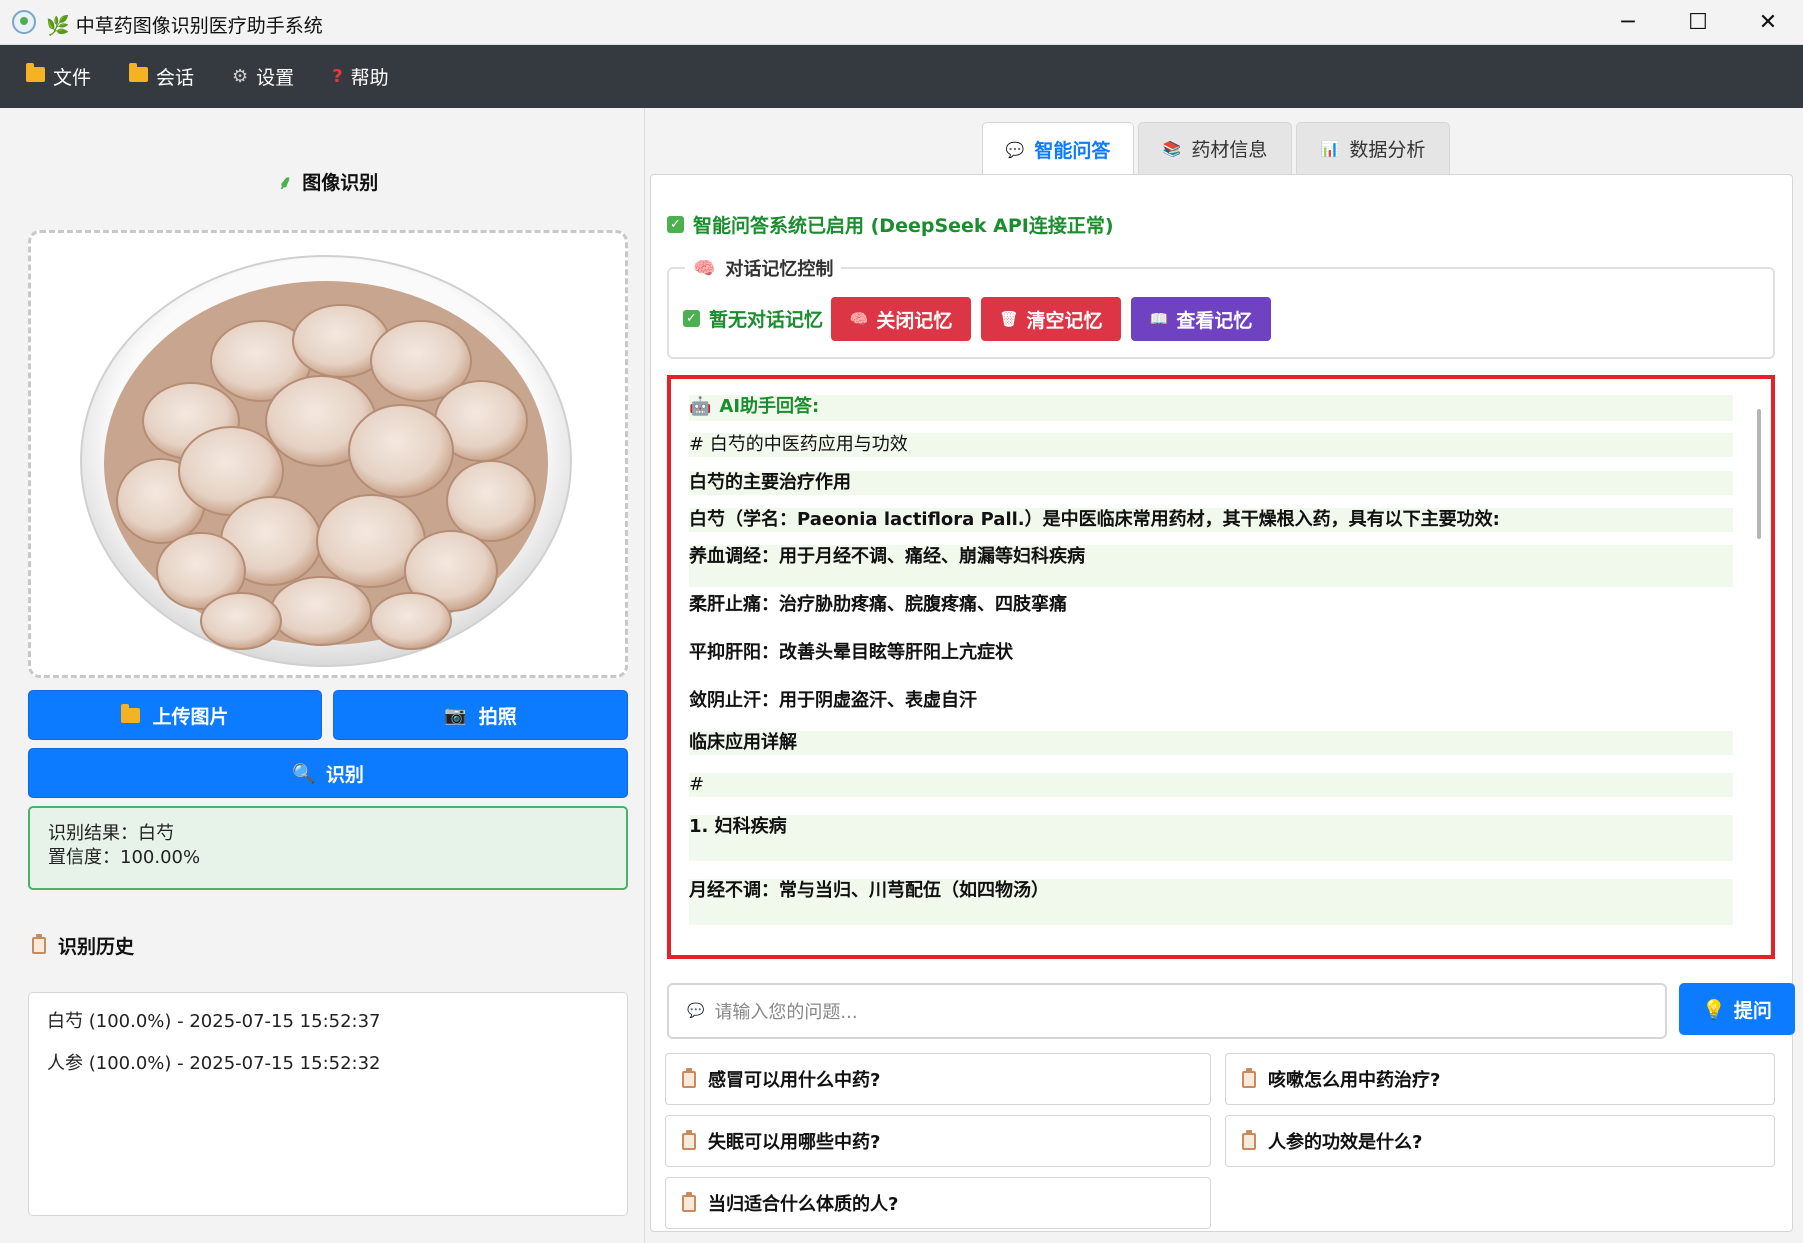 The width and height of the screenshot is (1803, 1243). What do you see at coordinates (704, 268) in the screenshot?
I see `brain-icon: 🧠` at bounding box center [704, 268].